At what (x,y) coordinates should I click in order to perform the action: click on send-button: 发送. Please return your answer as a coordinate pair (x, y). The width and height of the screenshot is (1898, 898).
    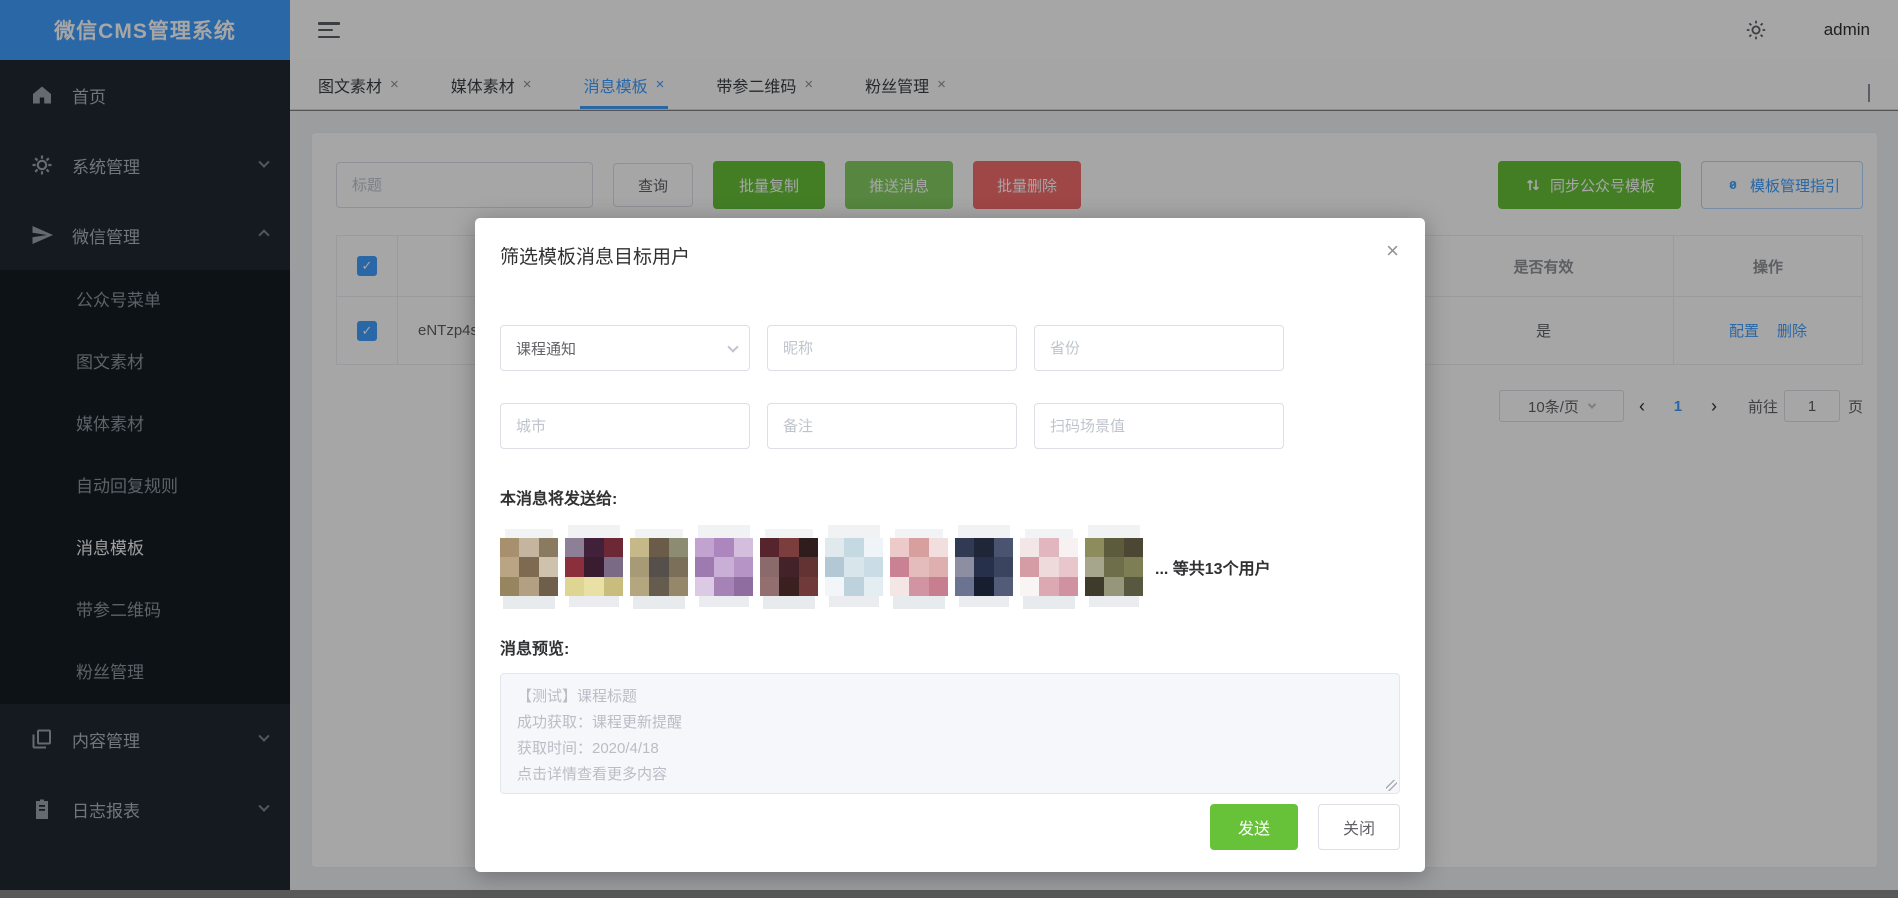
    Looking at the image, I should click on (1253, 827).